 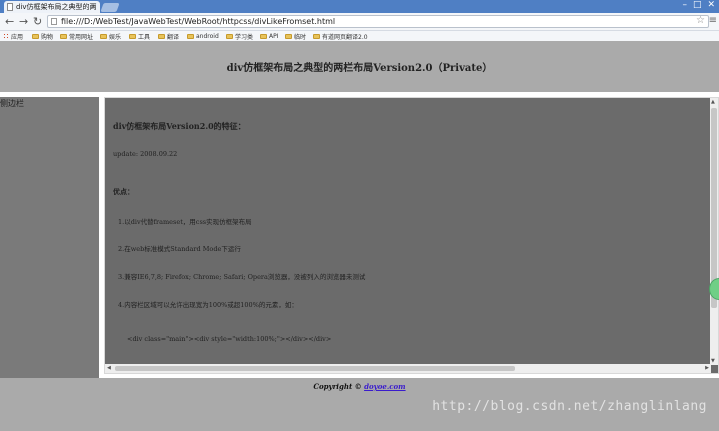 I want to click on close-window-icon: ✕, so click(x=711, y=5).